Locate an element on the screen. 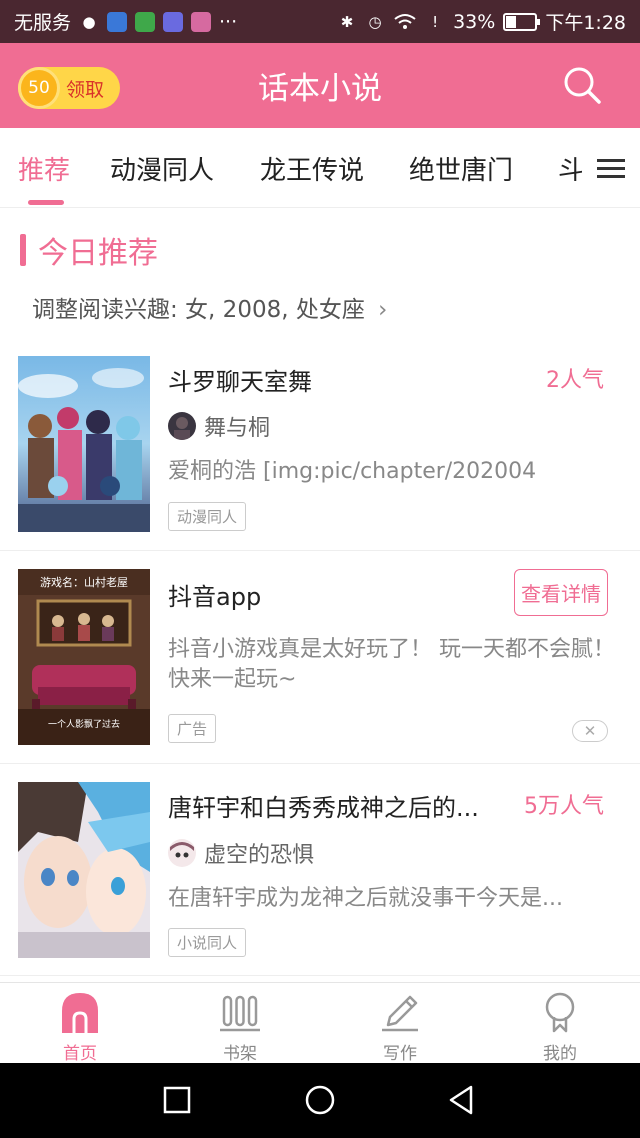  author-name: 虚空的恐惧 is located at coordinates (259, 855).